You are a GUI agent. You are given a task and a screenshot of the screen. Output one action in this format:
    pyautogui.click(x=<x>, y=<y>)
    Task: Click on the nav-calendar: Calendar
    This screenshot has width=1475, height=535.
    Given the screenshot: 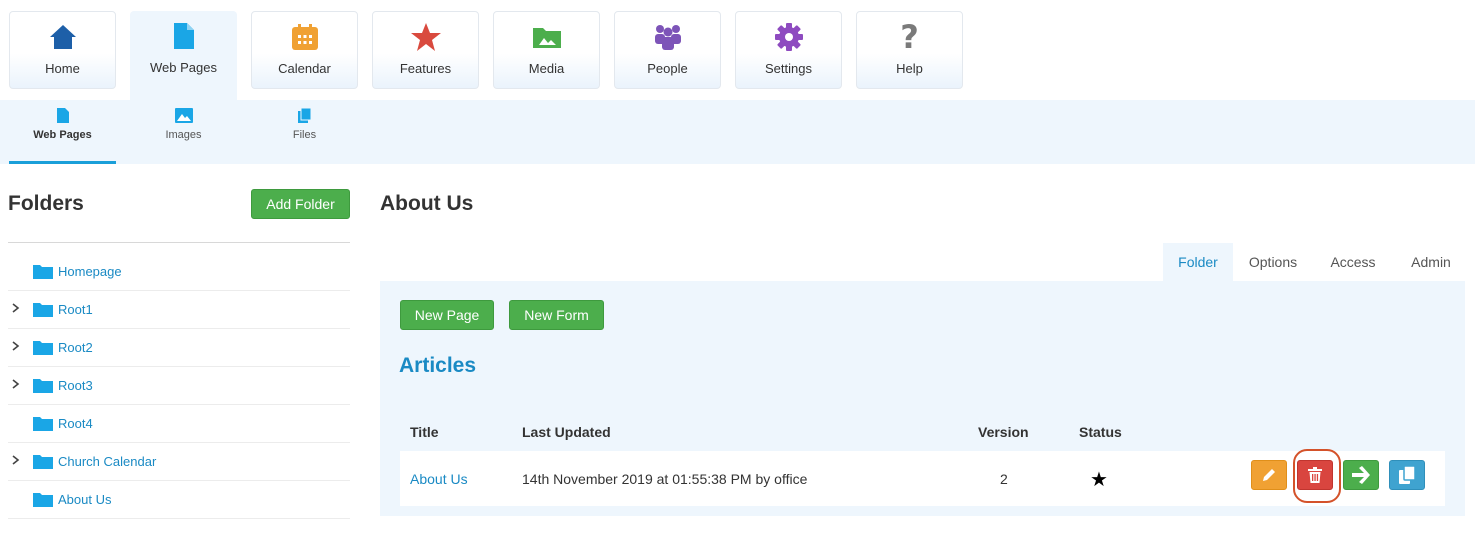 What is the action you would take?
    pyautogui.click(x=304, y=50)
    